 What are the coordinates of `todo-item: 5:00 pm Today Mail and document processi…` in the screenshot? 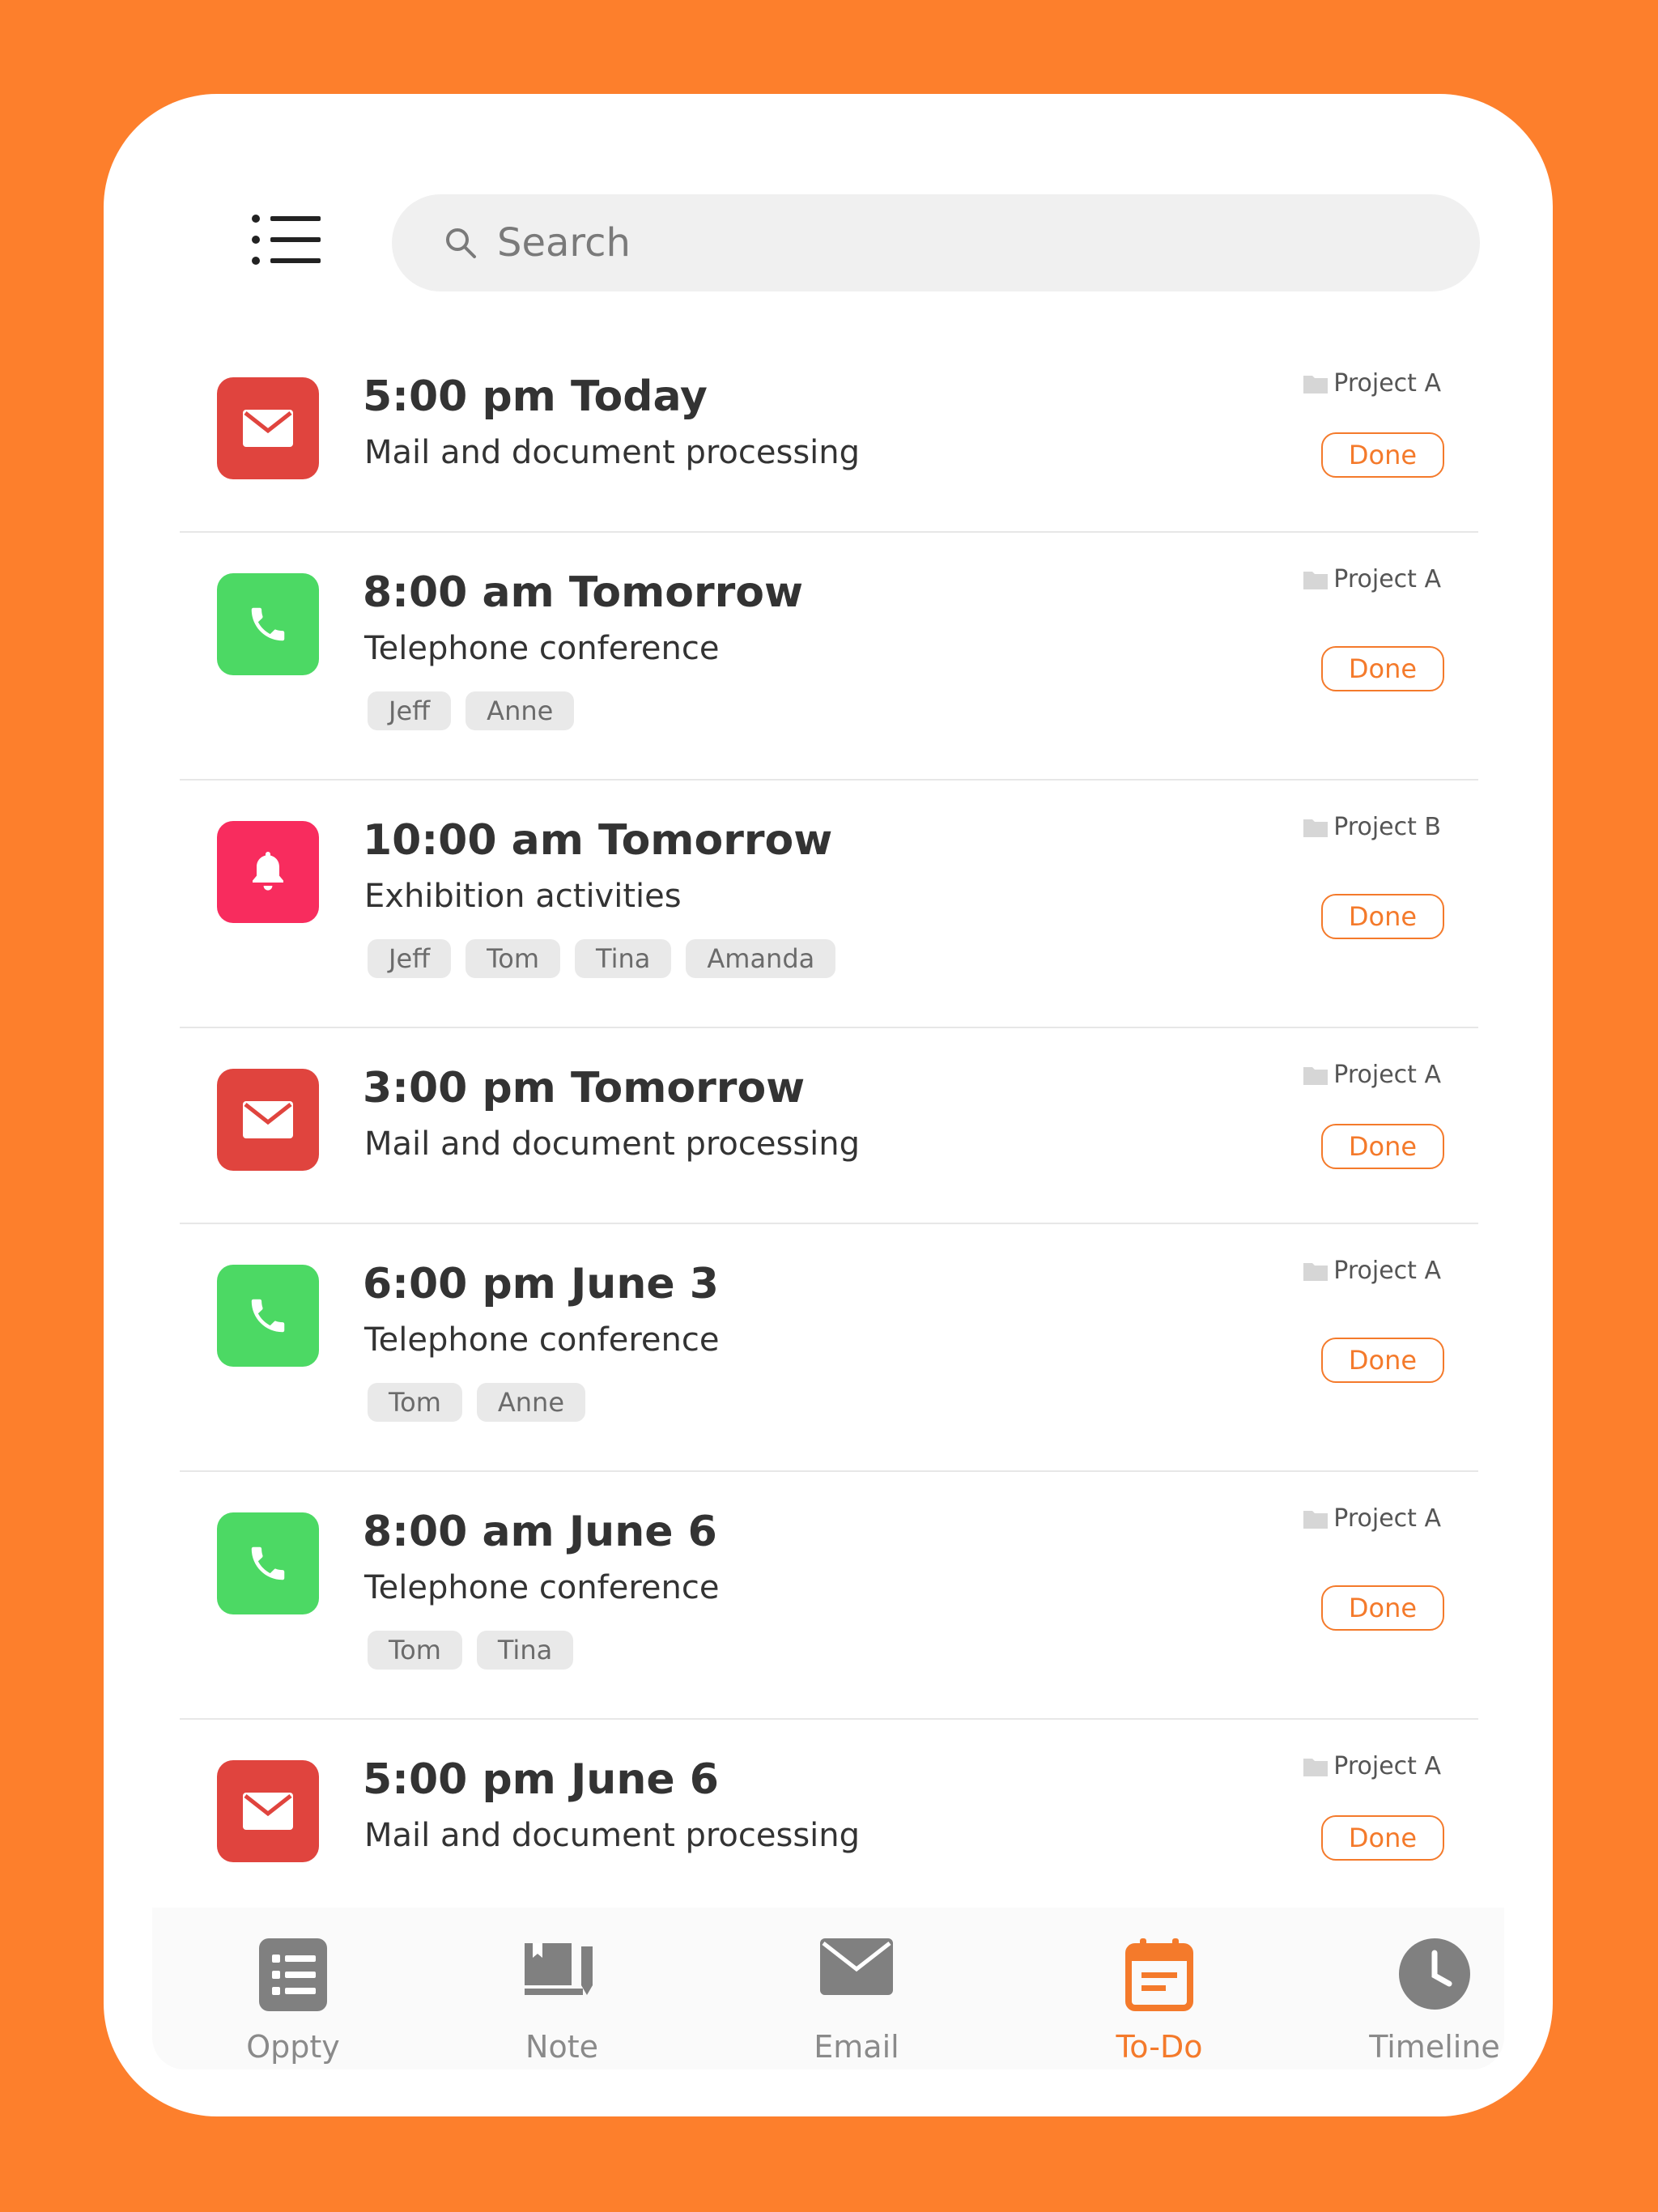 It's located at (829, 435).